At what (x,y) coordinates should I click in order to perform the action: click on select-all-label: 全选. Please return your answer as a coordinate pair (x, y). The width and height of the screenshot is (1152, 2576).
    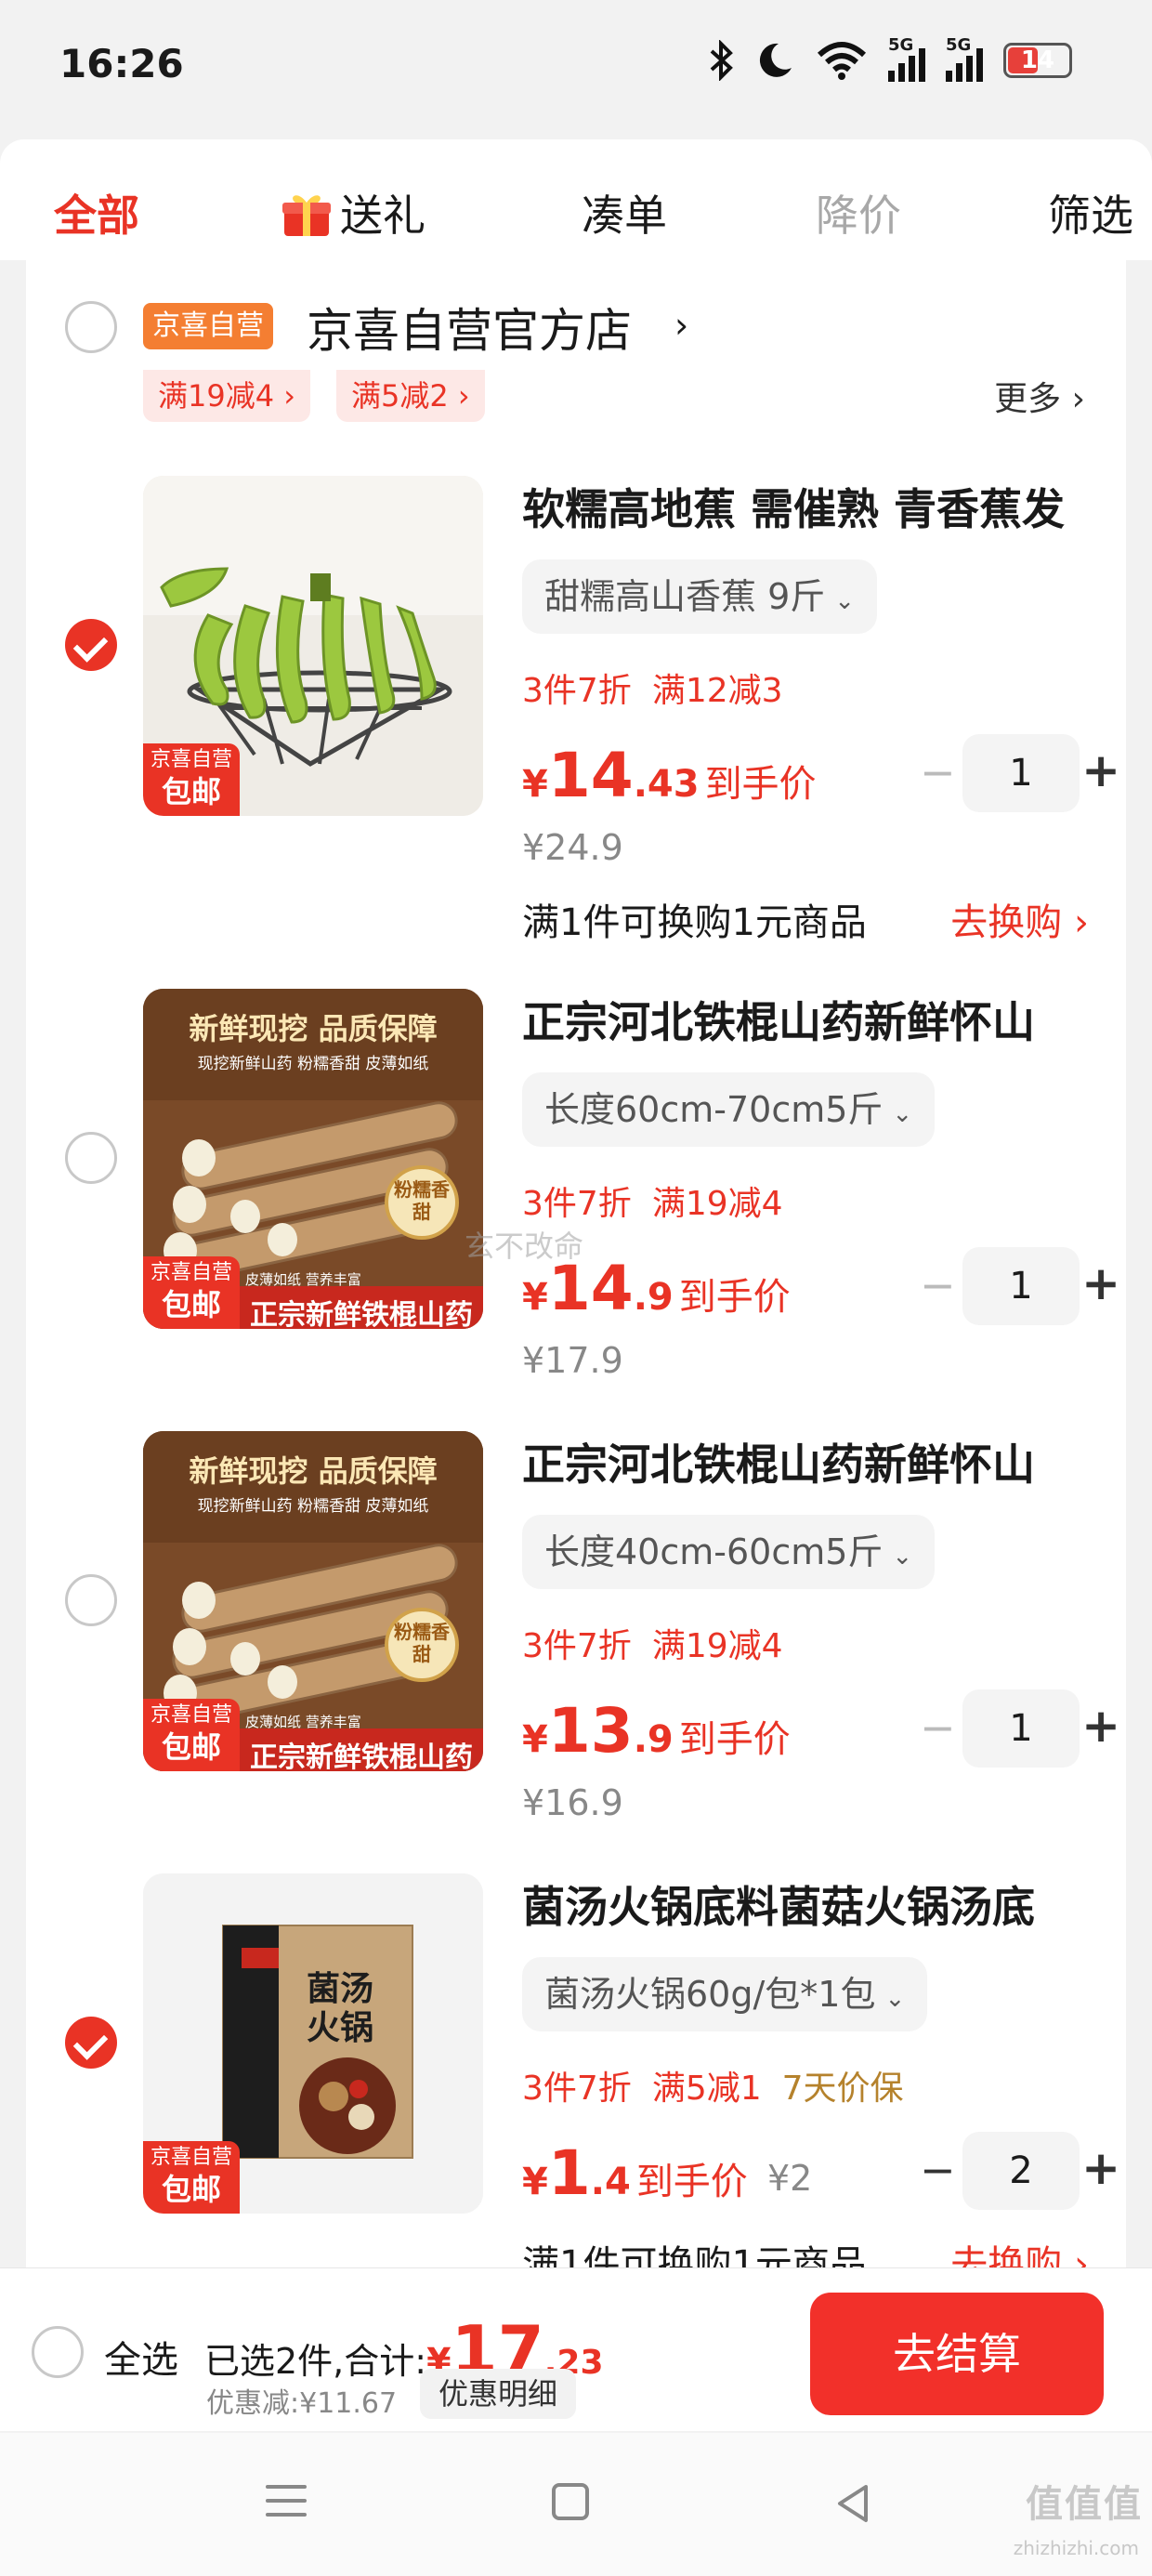
    Looking at the image, I should click on (141, 2357).